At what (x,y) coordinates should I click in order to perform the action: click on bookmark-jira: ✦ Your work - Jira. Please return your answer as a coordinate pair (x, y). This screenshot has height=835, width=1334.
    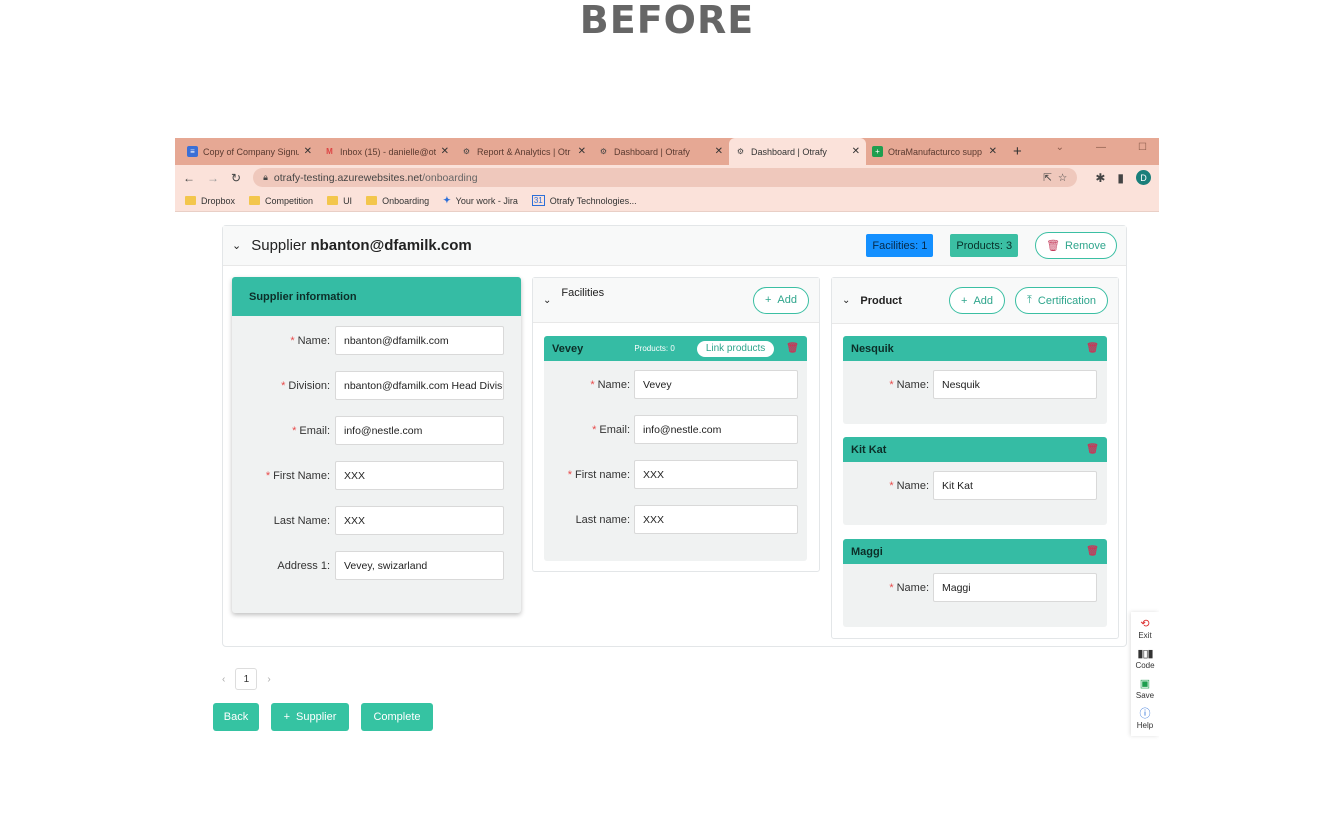
    Looking at the image, I should click on (480, 200).